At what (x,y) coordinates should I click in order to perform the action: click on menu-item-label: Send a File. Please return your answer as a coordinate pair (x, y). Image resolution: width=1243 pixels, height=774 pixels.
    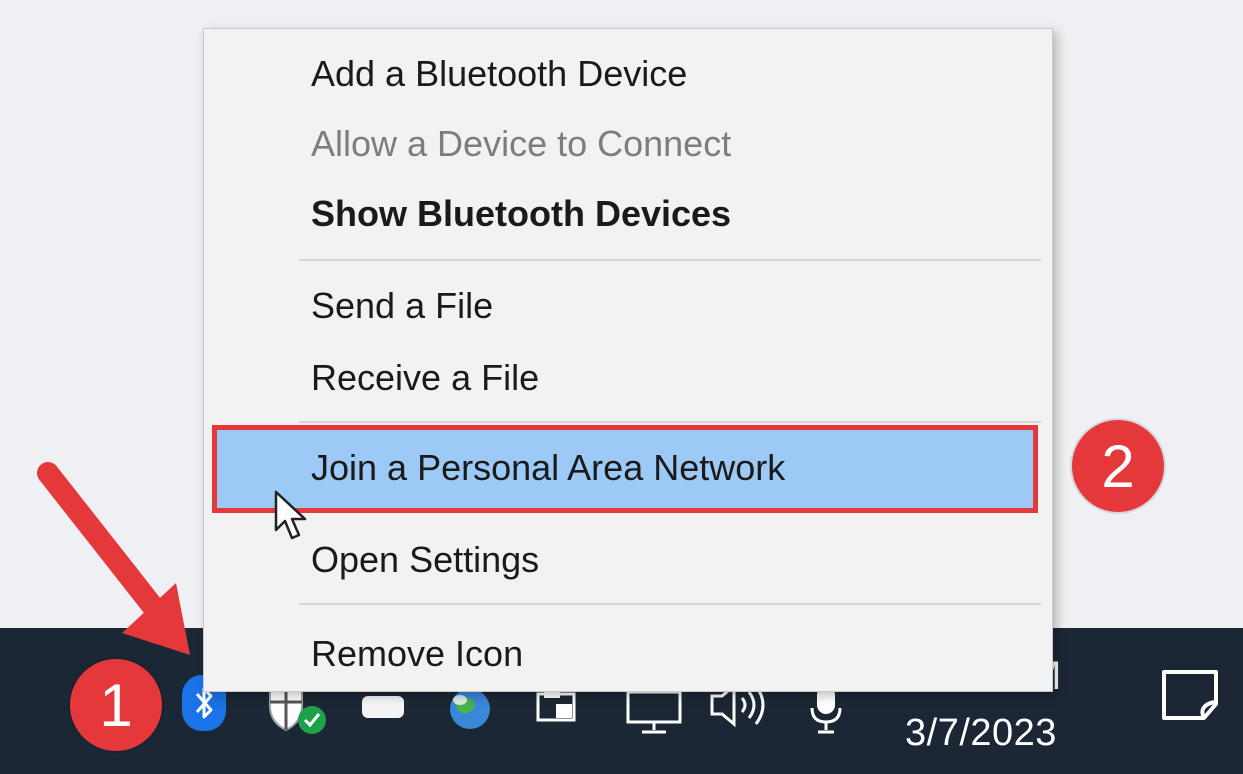
    Looking at the image, I should click on (402, 305).